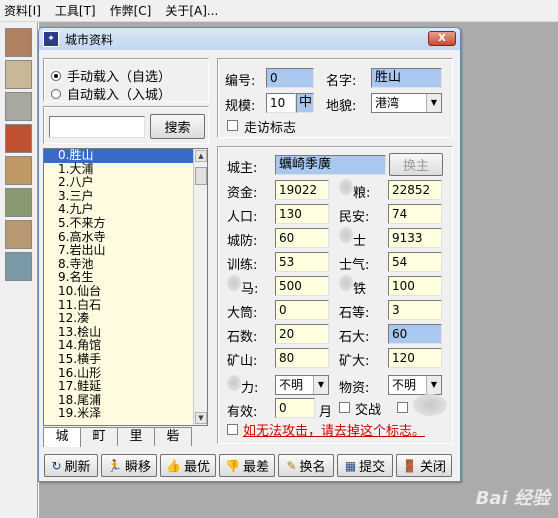 The width and height of the screenshot is (558, 518). Describe the element at coordinates (334, 429) in the screenshot. I see `attack-warning-text: 如无法攻击，请去掉这个标志。` at that location.